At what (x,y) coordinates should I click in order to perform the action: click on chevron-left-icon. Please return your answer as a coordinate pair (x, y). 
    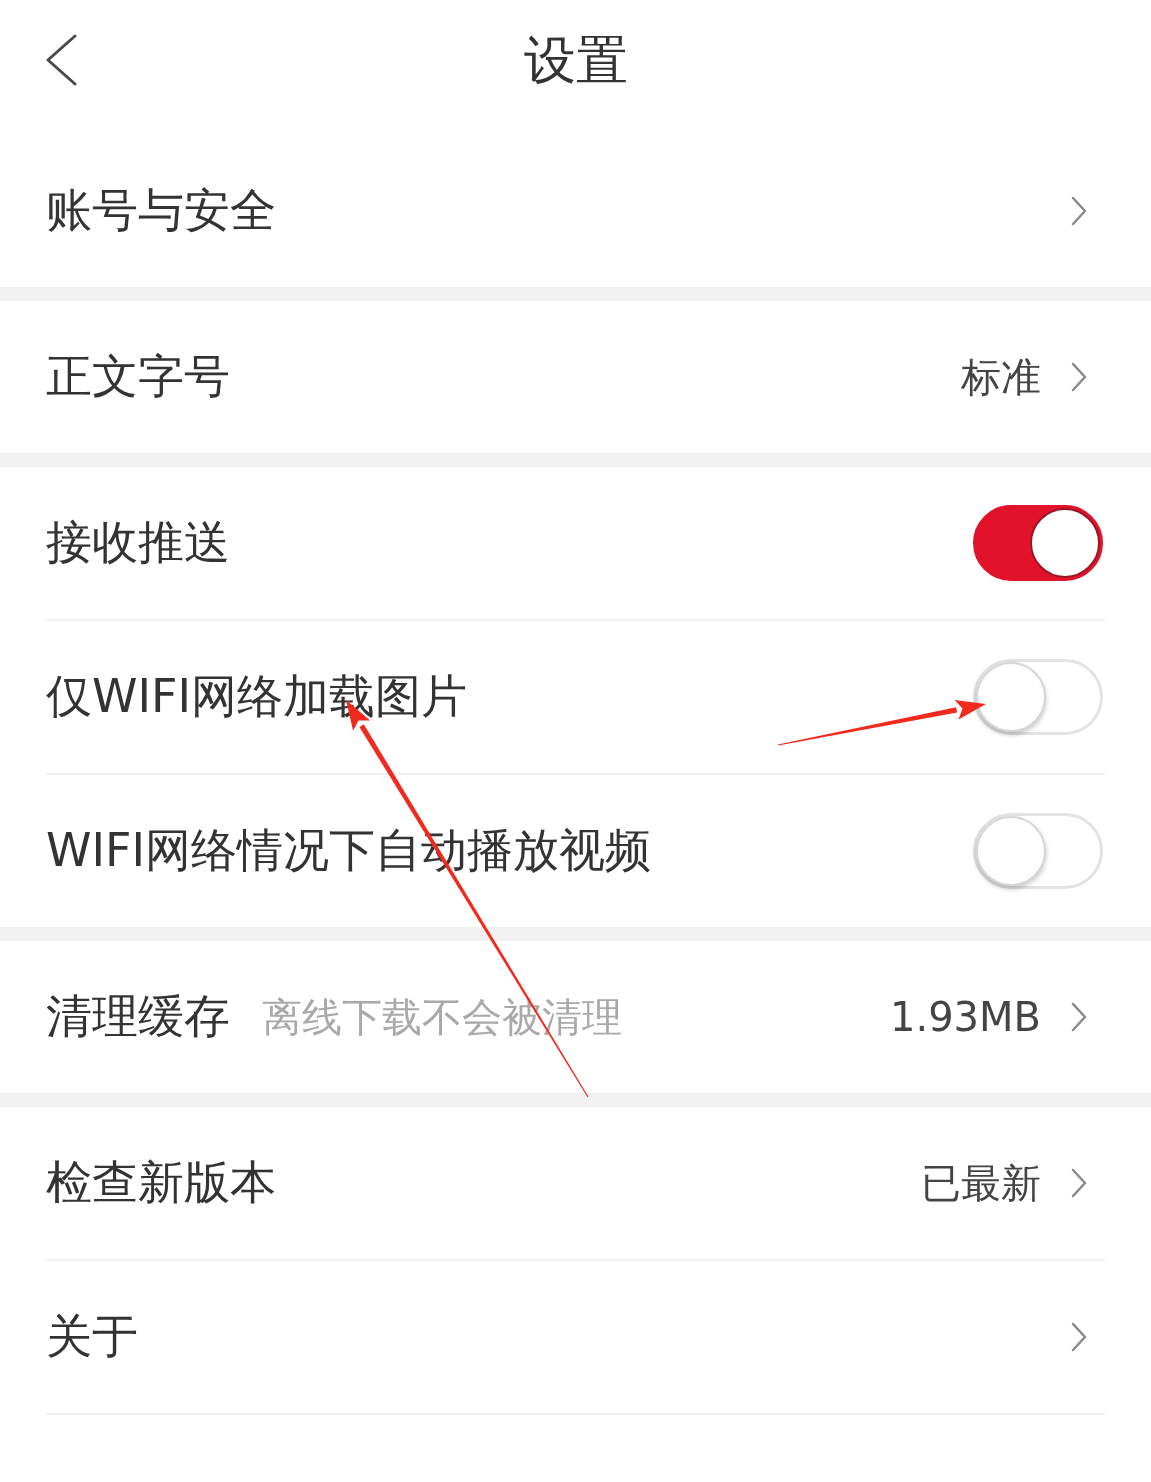
    Looking at the image, I should click on (61, 60).